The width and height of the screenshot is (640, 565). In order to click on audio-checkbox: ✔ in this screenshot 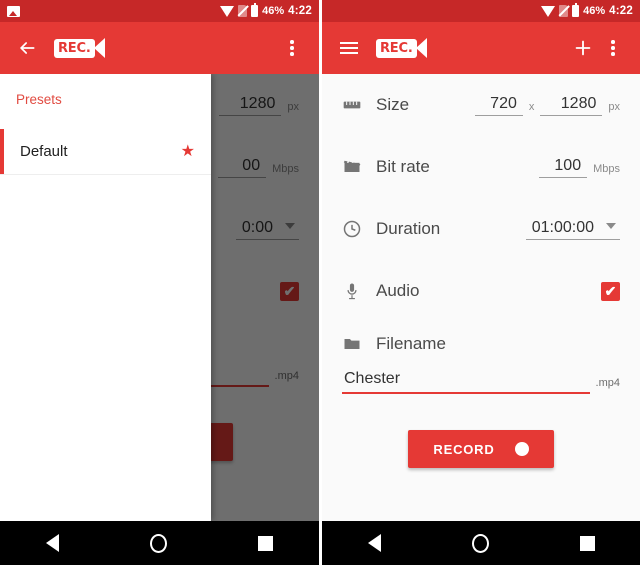, I will do `click(610, 291)`.